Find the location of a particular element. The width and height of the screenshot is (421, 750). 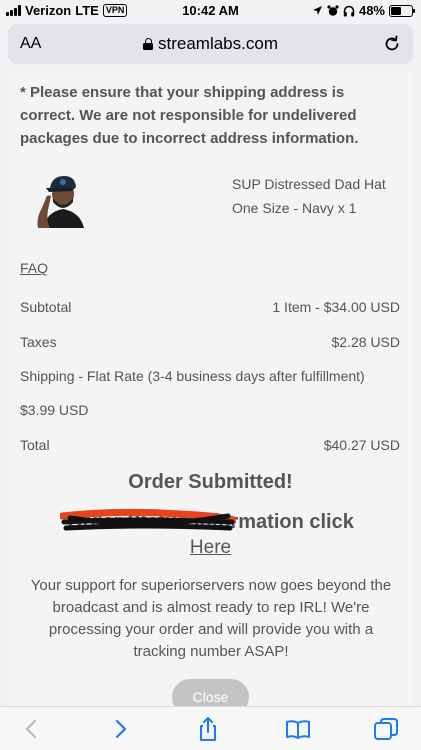

bookmarks-icon is located at coordinates (298, 729).